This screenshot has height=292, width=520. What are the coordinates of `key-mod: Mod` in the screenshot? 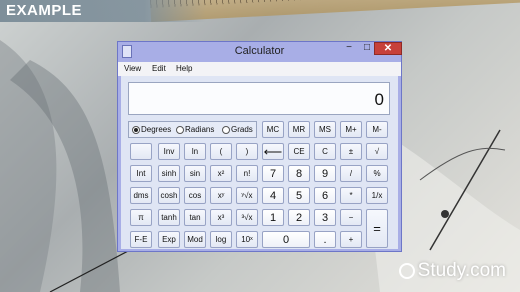 It's located at (195, 239).